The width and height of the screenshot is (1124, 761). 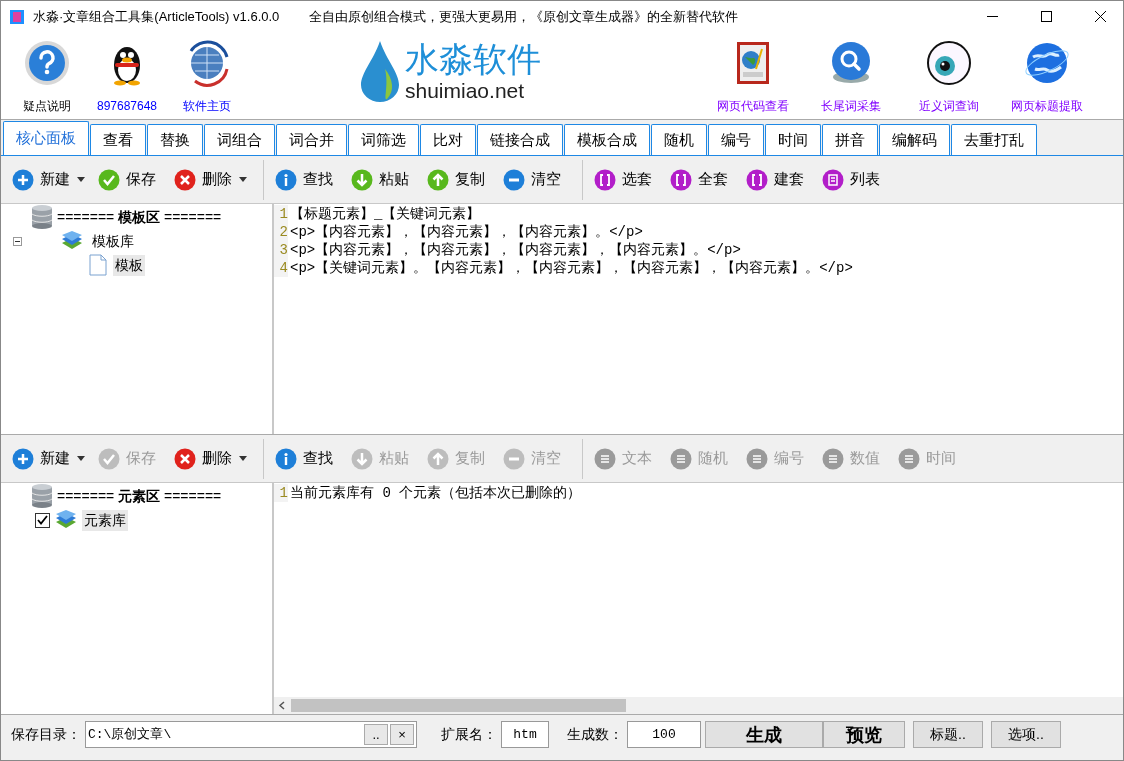 What do you see at coordinates (851, 179) in the screenshot?
I see `toolbar-button: 列表` at bounding box center [851, 179].